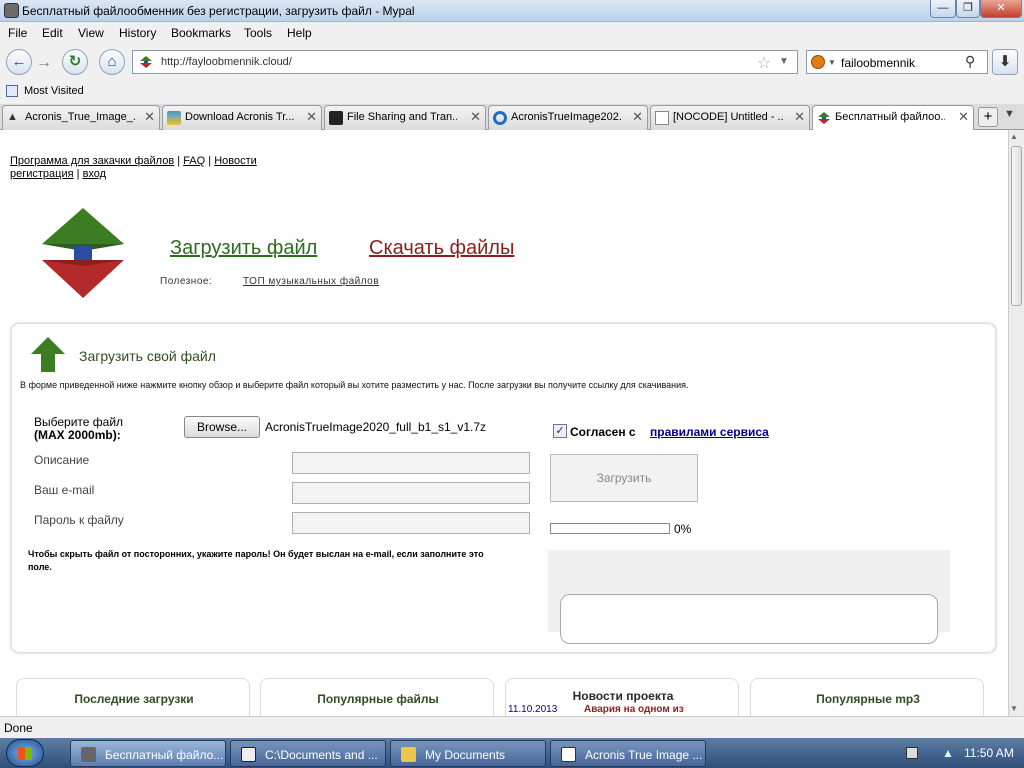  I want to click on menu-view: View, so click(91, 33).